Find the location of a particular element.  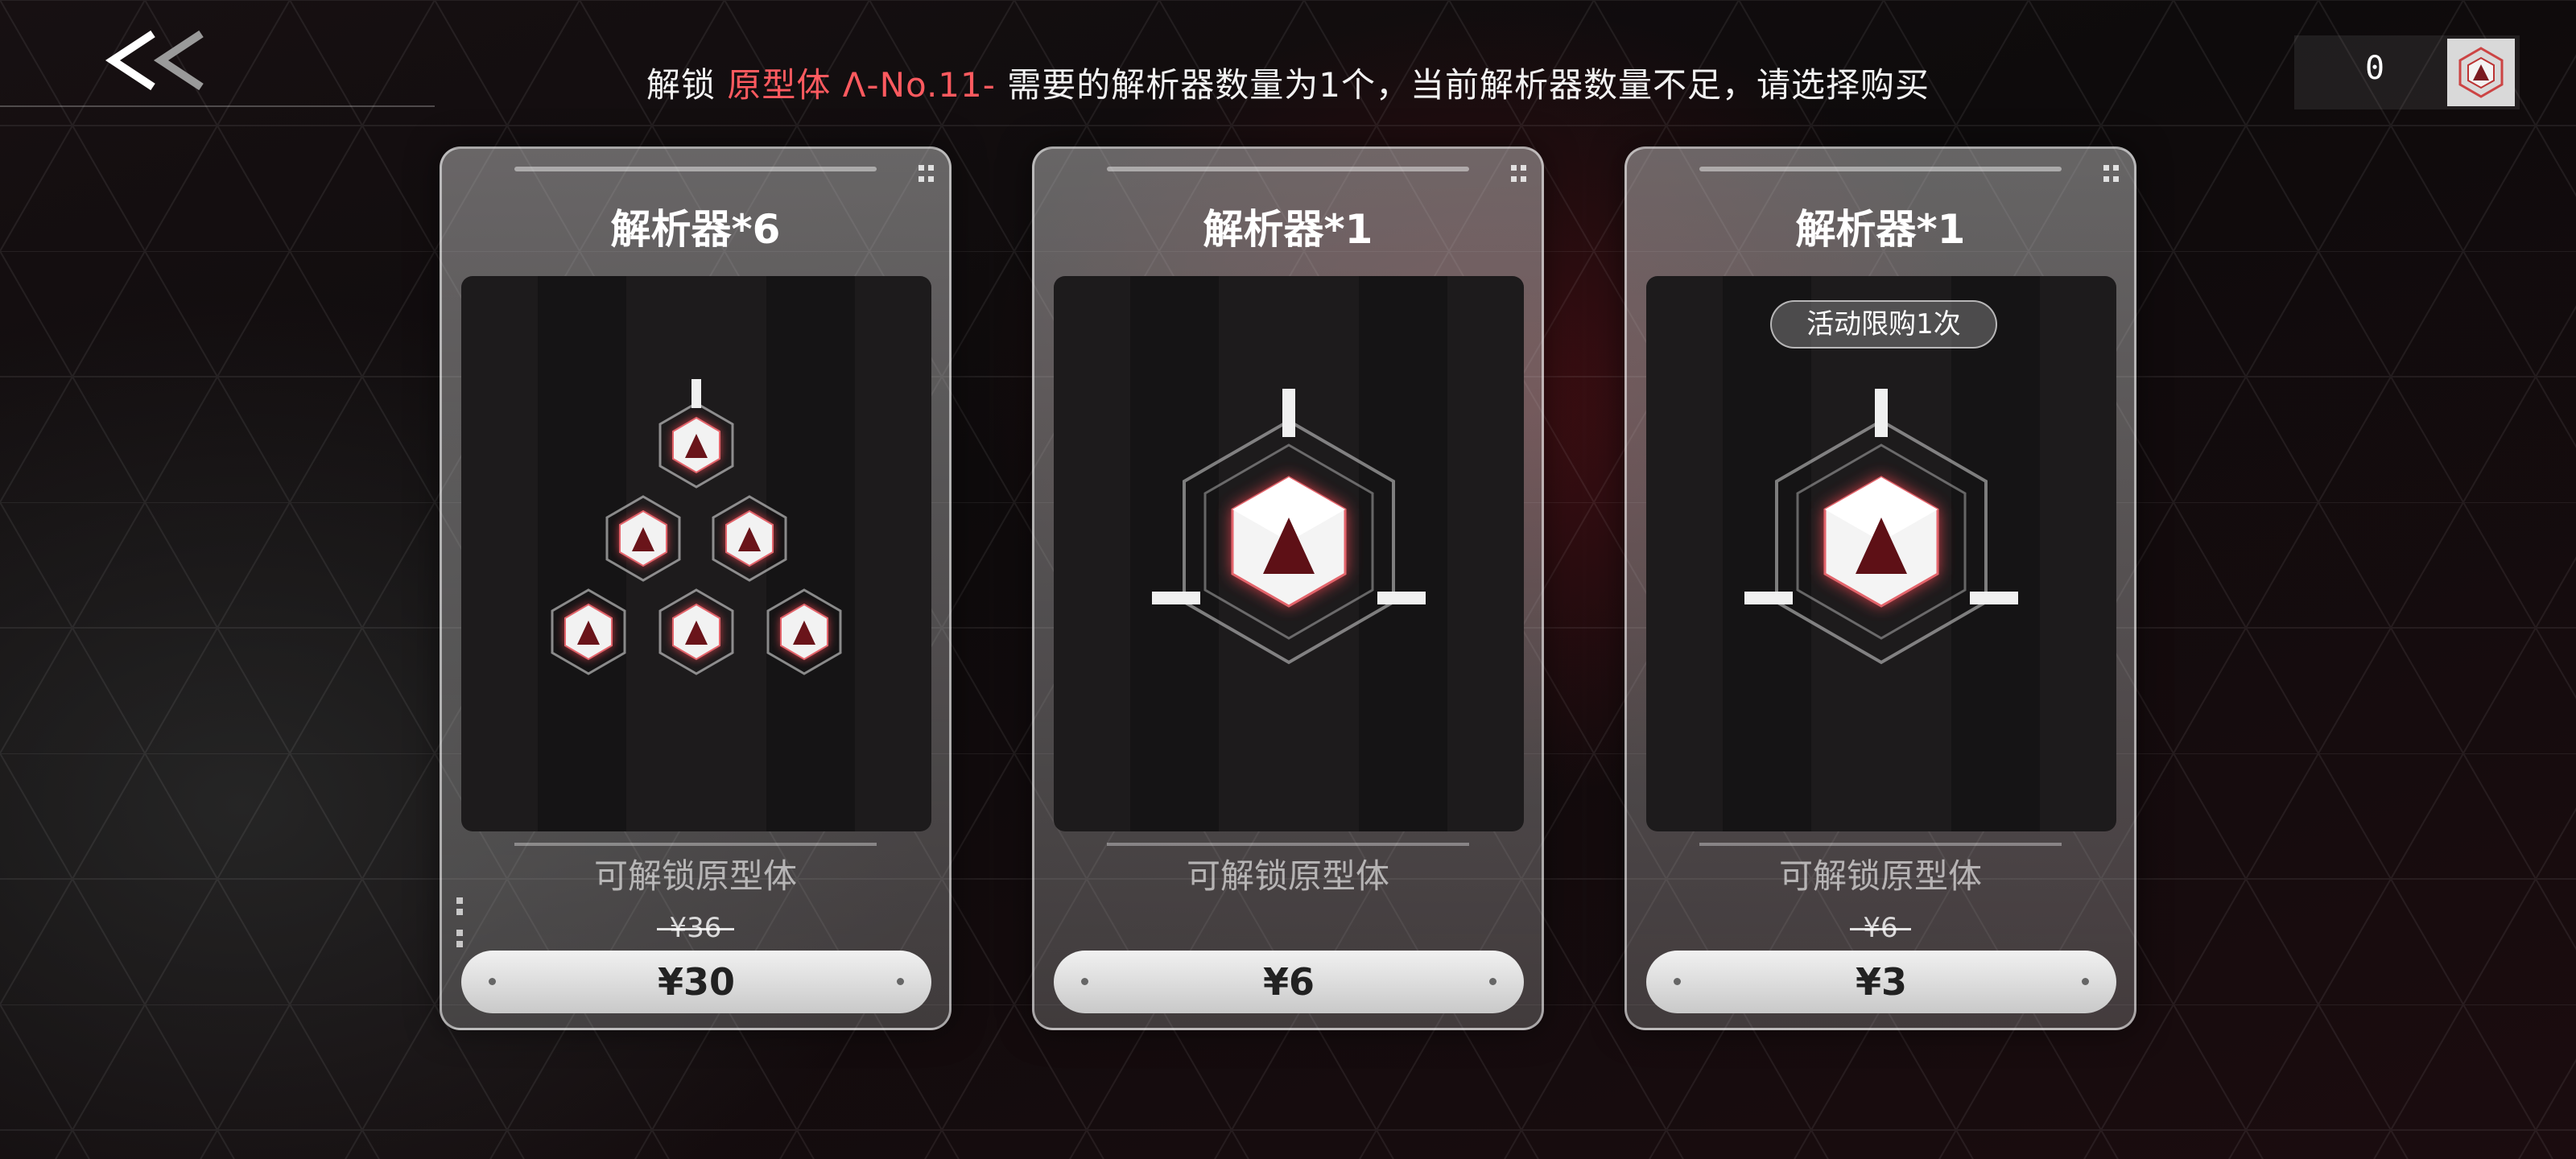

notice-suffix: 需要的解析器数量为1个，当前解析器数量不足，请选择购买 is located at coordinates (1468, 85).